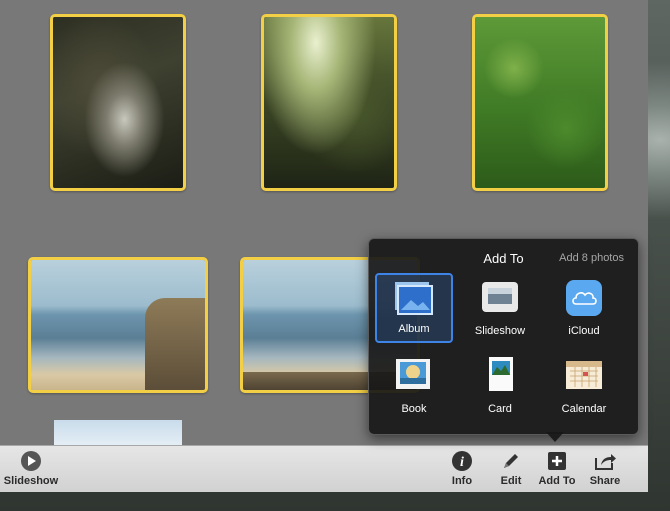 This screenshot has width=670, height=511. I want to click on option-label: Book, so click(414, 409).